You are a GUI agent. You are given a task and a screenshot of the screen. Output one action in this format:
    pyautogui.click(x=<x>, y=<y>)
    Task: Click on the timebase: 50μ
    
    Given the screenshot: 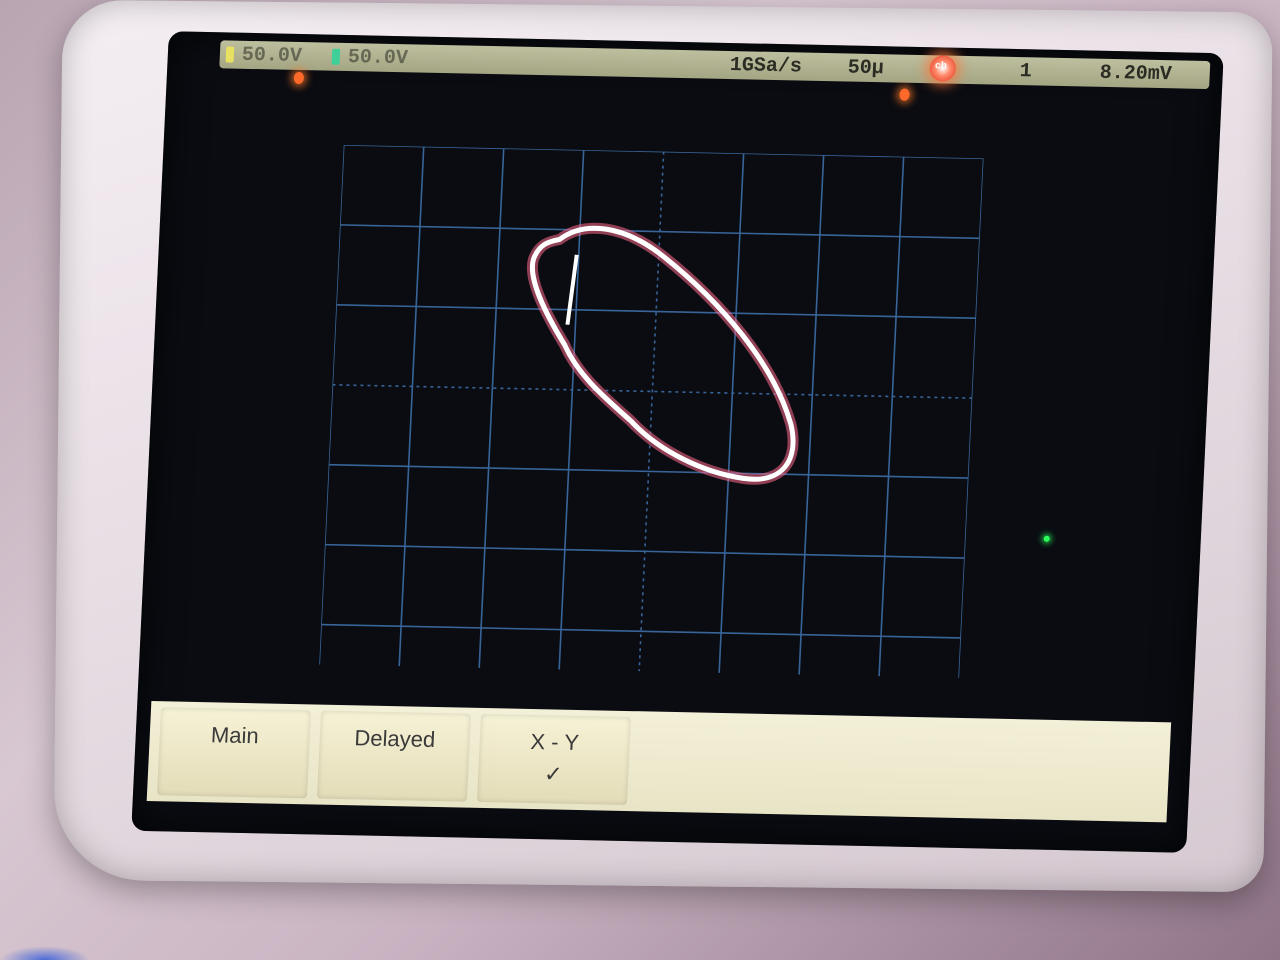 What is the action you would take?
    pyautogui.click(x=866, y=68)
    